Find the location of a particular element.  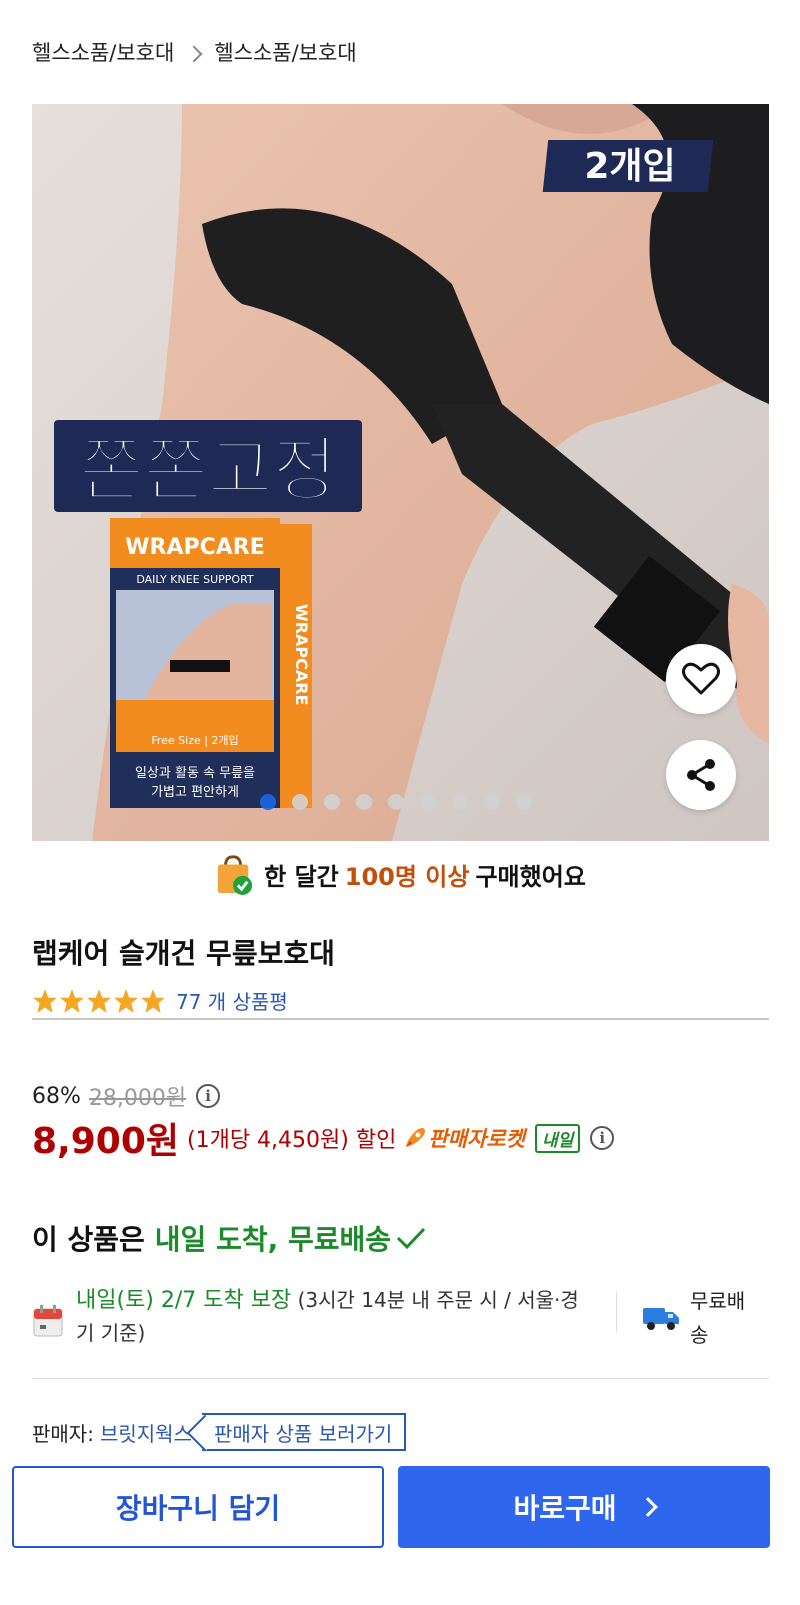

arrival-guarantee: 내일(토) 2/7 도착 보장 is located at coordinates (184, 1300).